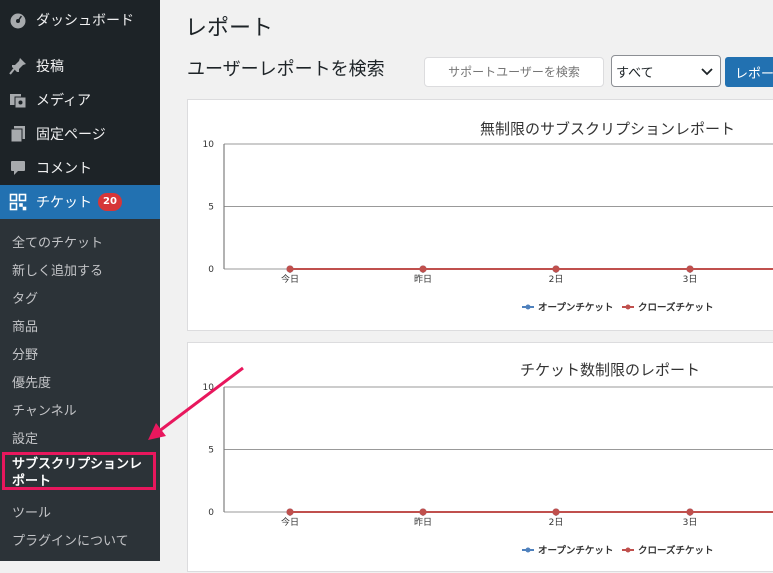  I want to click on pin-icon, so click(18, 66).